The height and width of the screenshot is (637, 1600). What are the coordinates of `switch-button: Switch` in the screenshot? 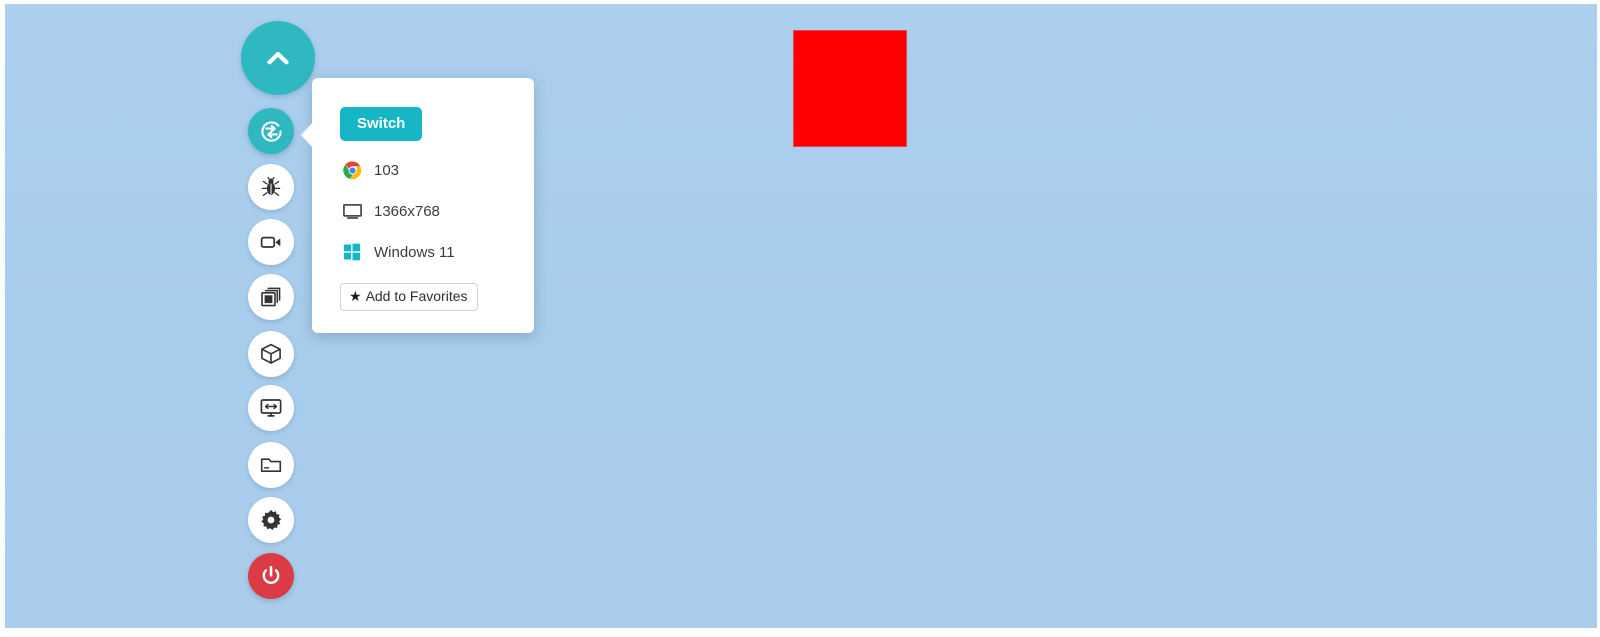 It's located at (381, 124).